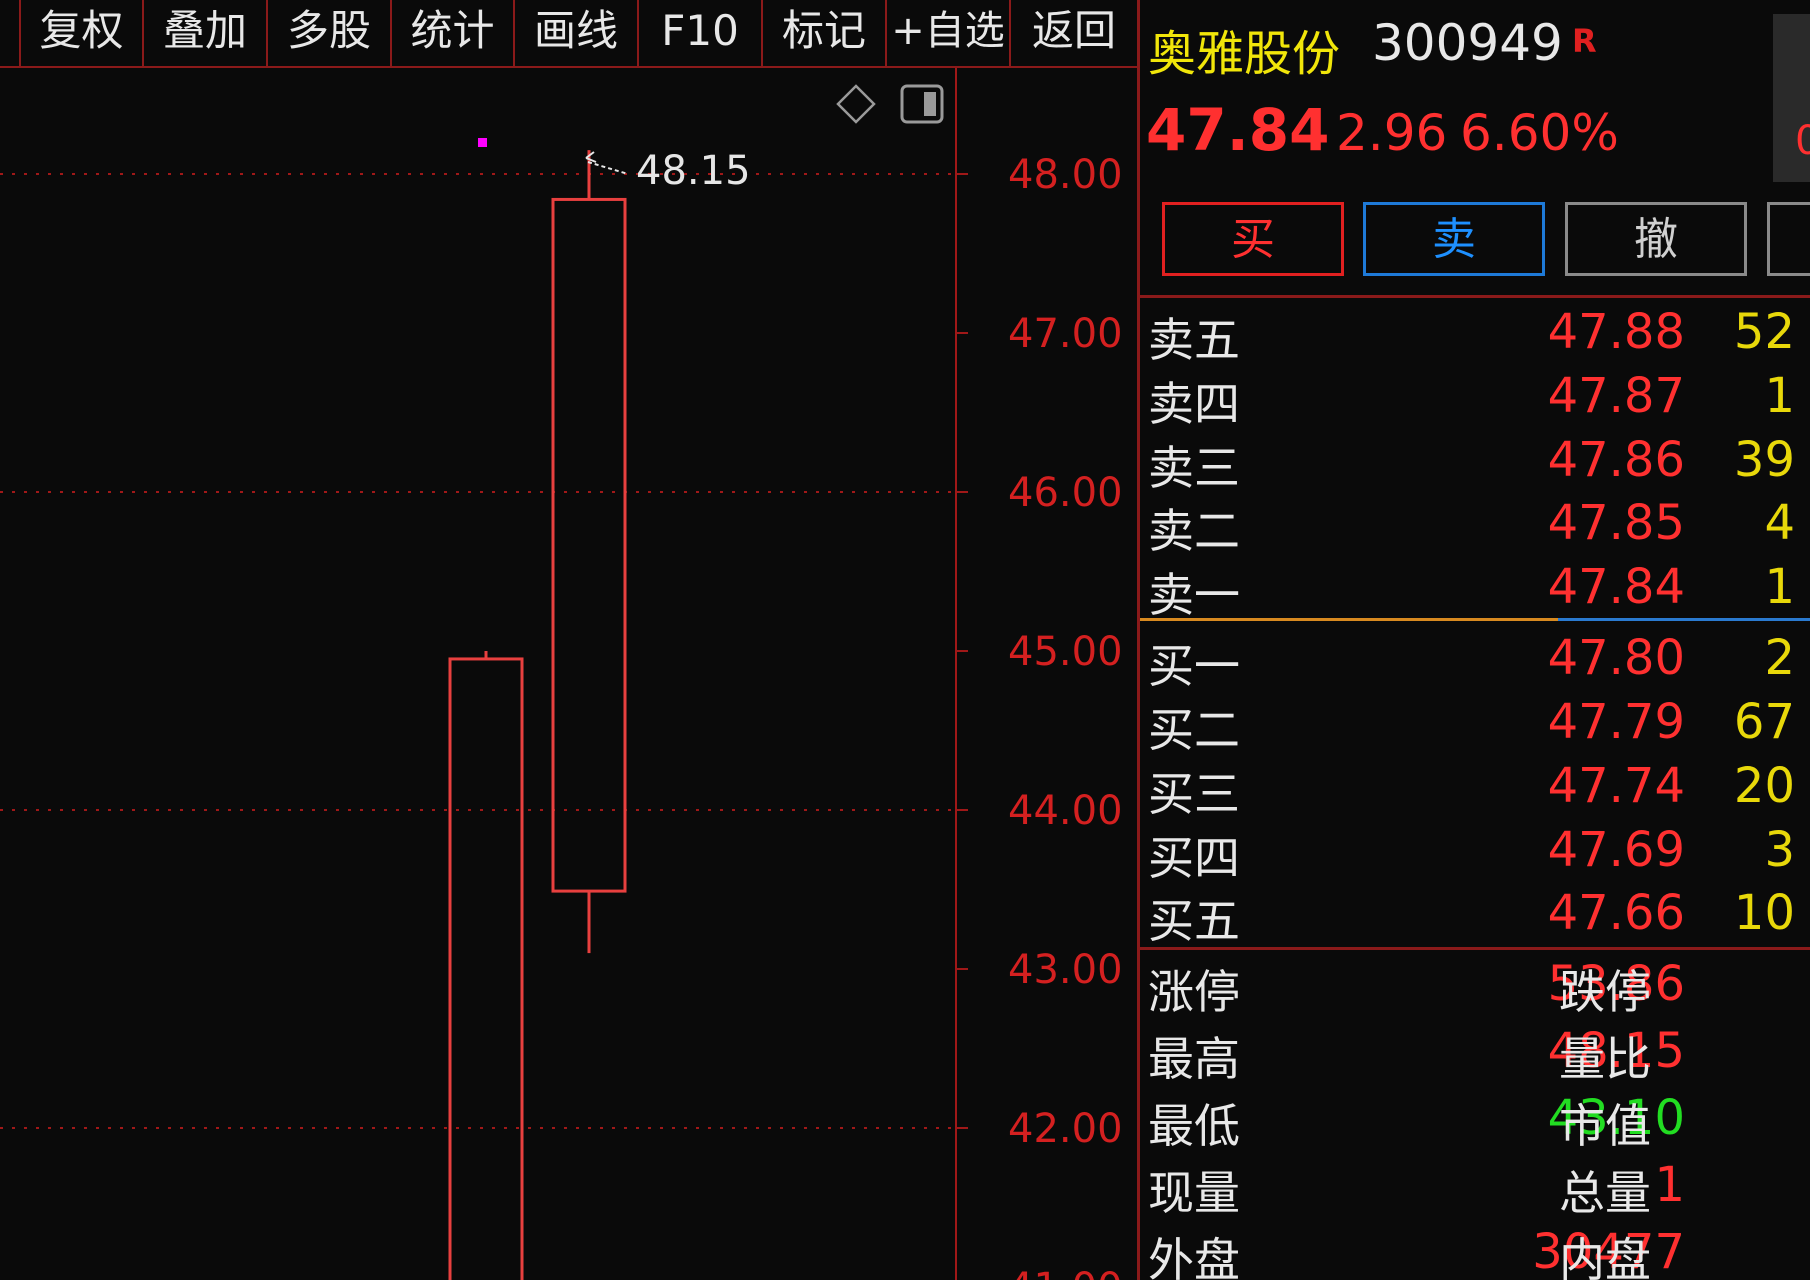 The height and width of the screenshot is (1280, 1810). Describe the element at coordinates (1605, 1256) in the screenshot. I see `stat-label-secondary: 内盘` at that location.